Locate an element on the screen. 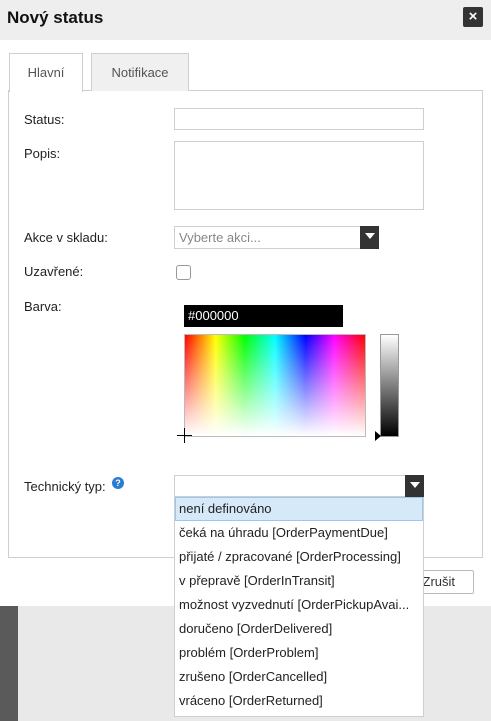  close-icon: × is located at coordinates (473, 17).